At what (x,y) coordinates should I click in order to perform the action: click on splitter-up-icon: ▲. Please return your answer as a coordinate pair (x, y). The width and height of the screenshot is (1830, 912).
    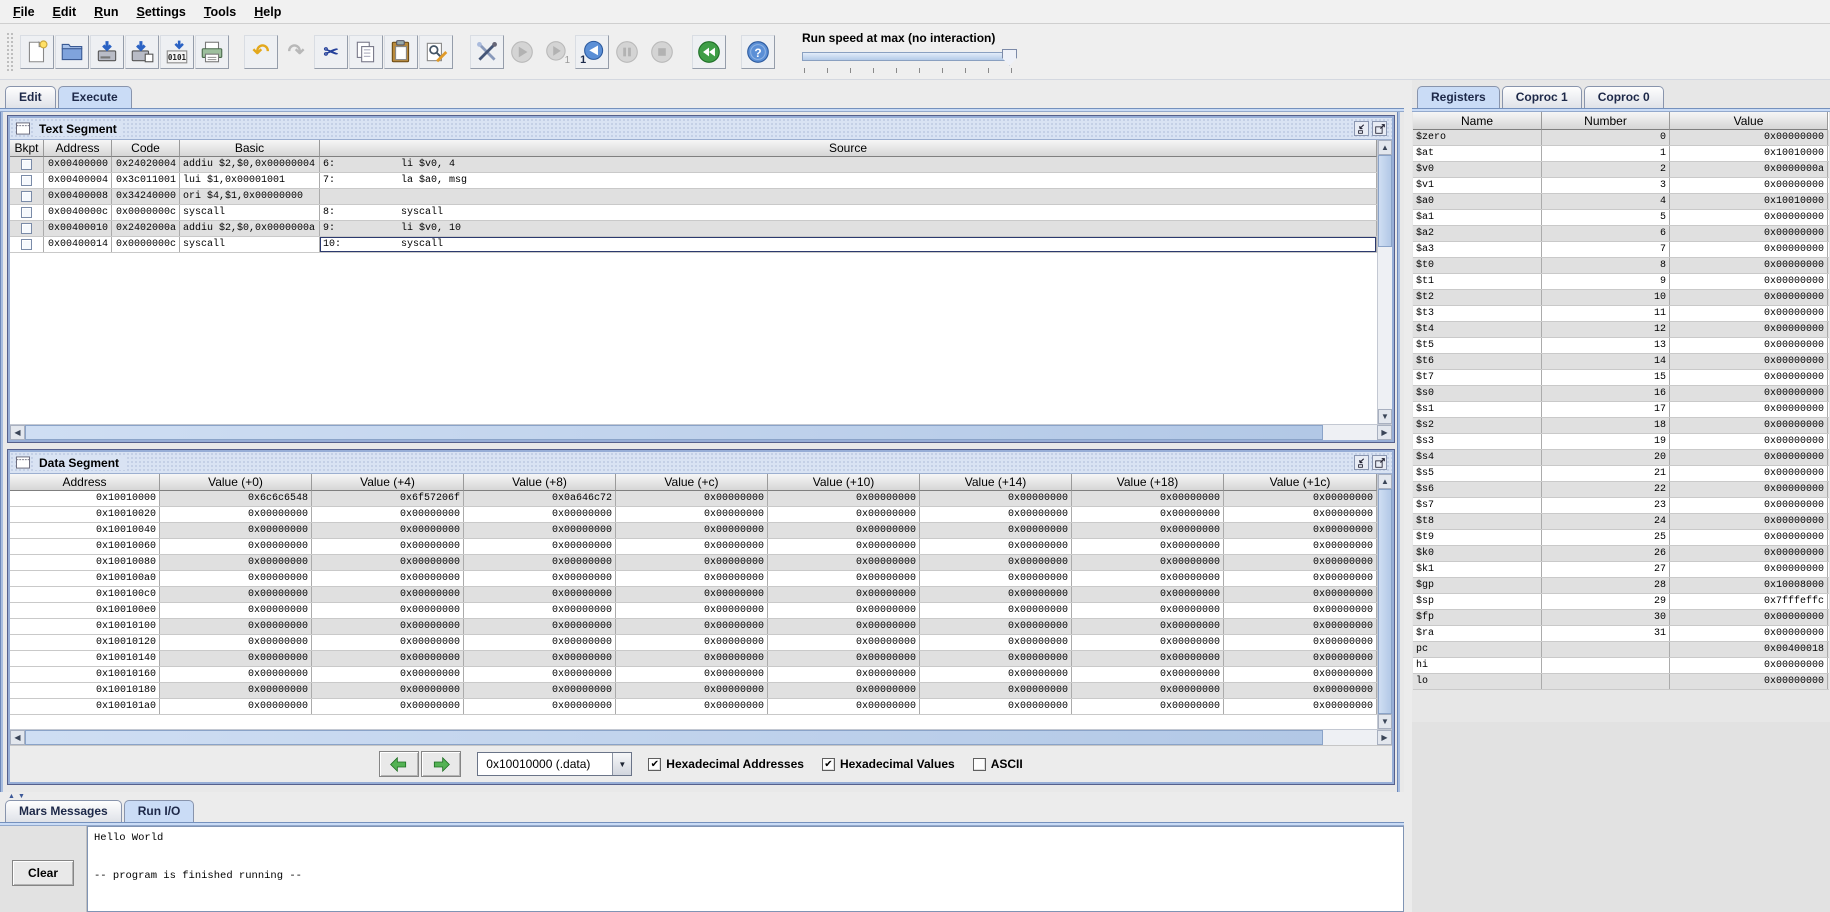
    Looking at the image, I should click on (11, 796).